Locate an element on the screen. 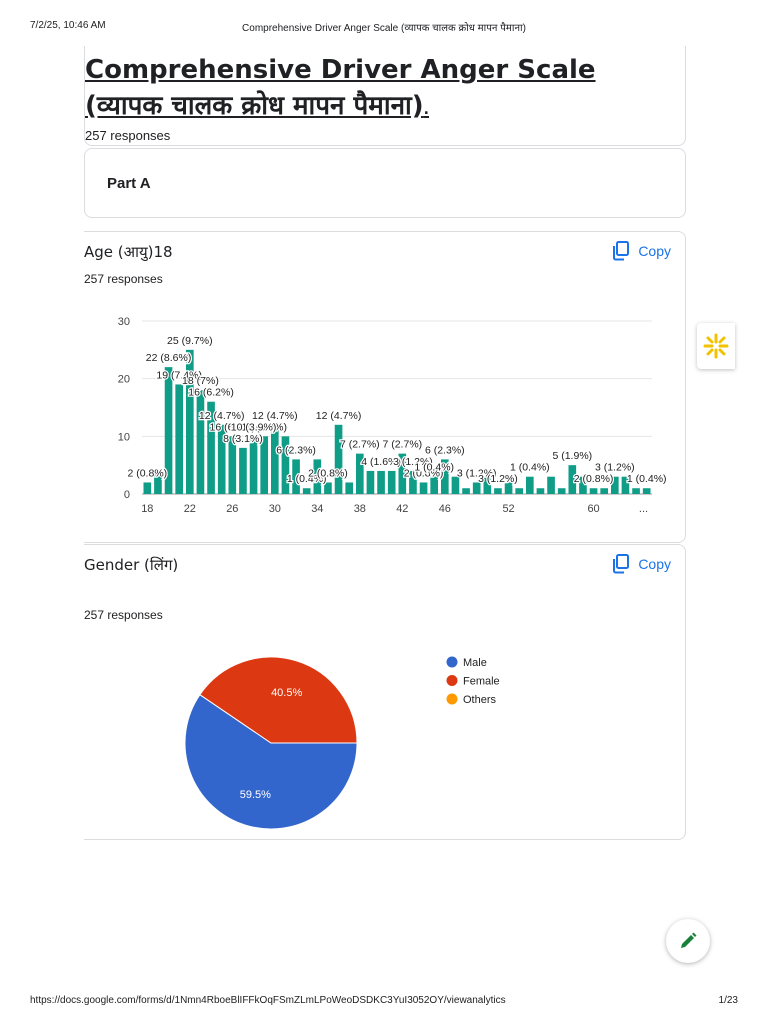  form-title-english: Comprehensive Driver Anger Scale is located at coordinates (340, 70).